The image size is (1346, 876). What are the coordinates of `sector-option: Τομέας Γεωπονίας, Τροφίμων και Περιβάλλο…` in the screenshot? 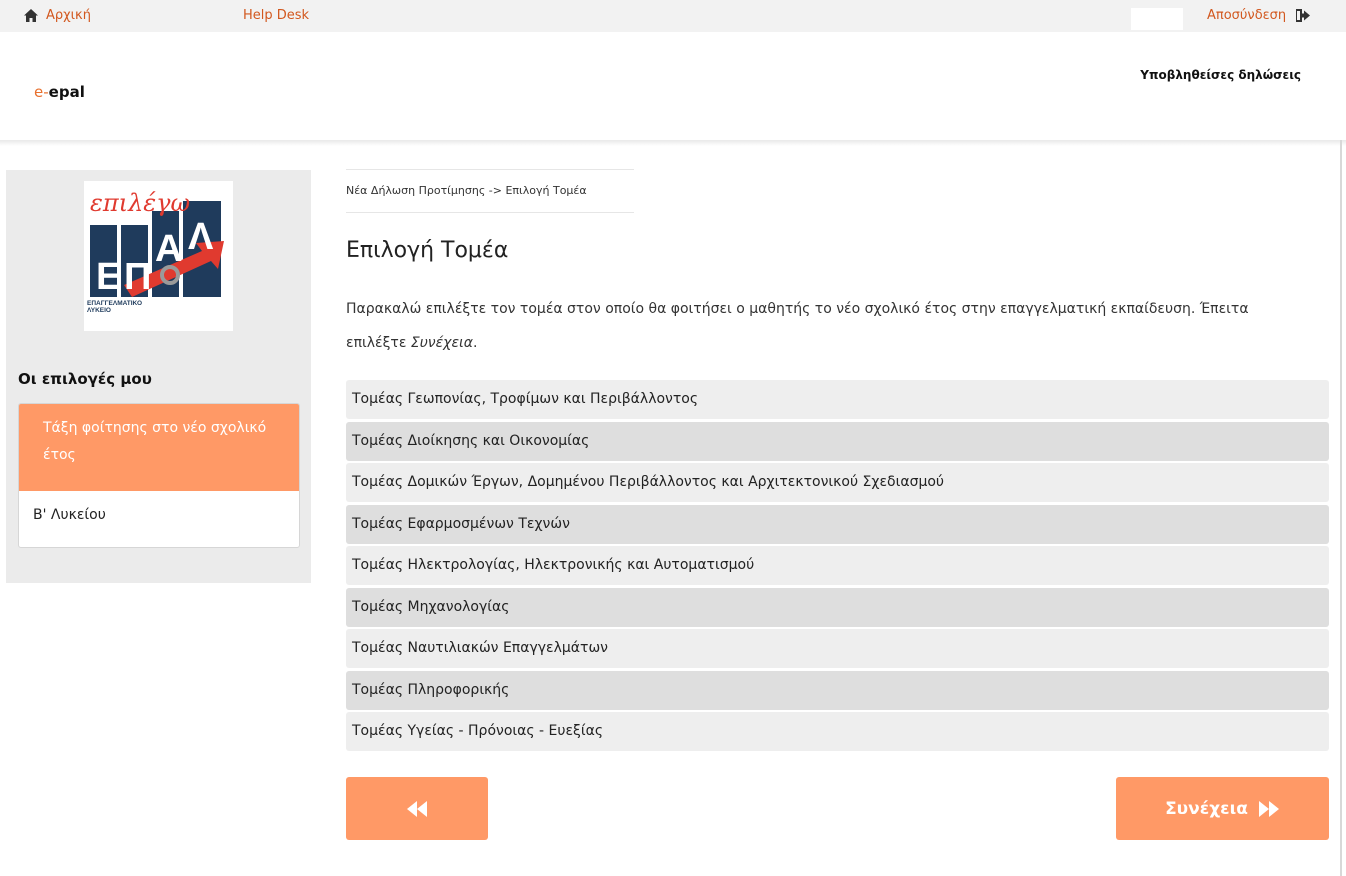 It's located at (837, 399).